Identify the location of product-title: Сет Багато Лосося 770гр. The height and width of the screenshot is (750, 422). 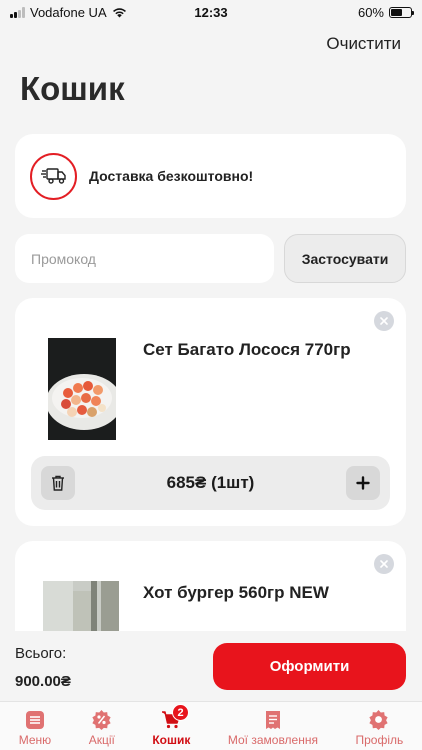
(247, 349).